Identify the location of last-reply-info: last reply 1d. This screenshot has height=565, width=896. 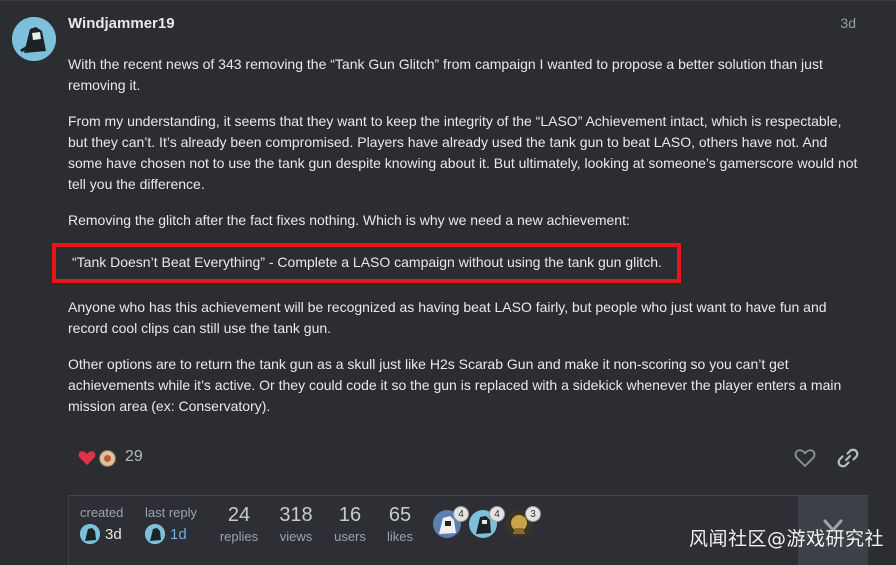
(171, 524).